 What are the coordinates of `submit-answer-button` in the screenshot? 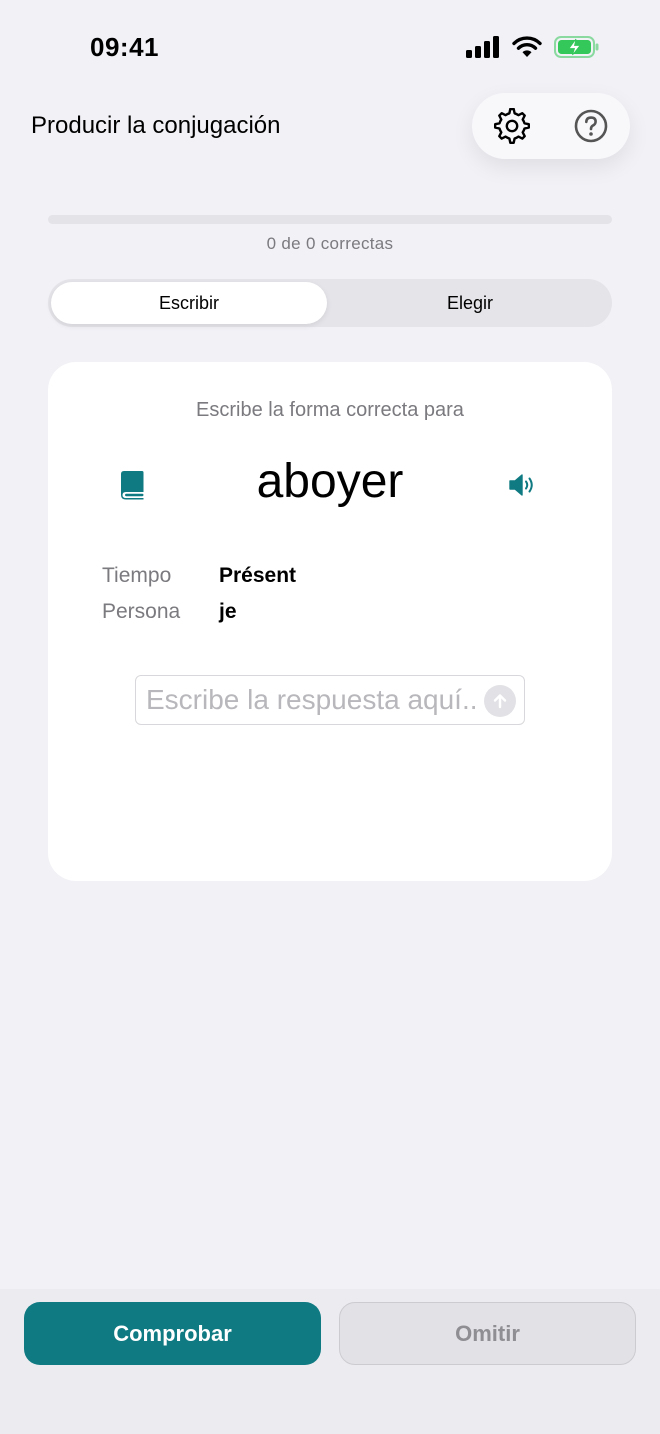 It's located at (500, 701).